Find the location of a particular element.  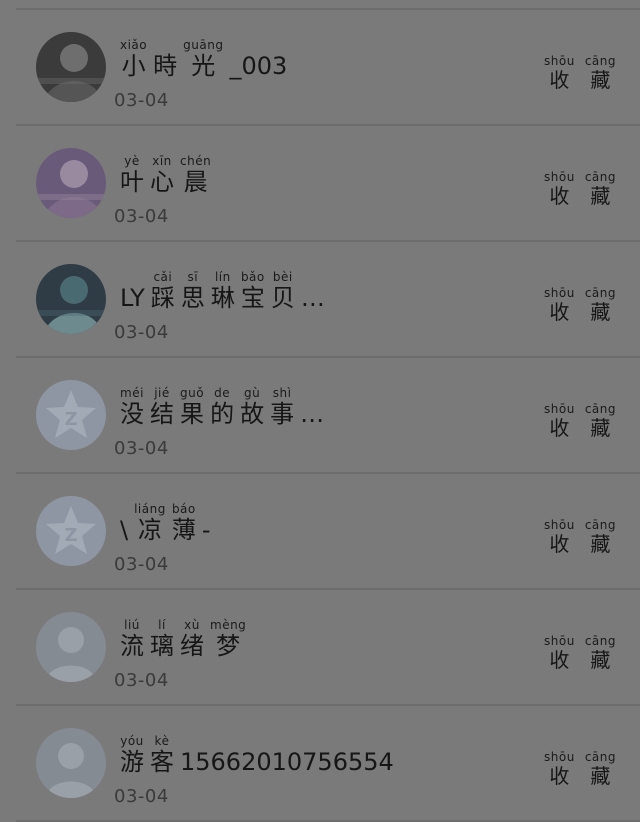

pinyin: liú is located at coordinates (132, 625).